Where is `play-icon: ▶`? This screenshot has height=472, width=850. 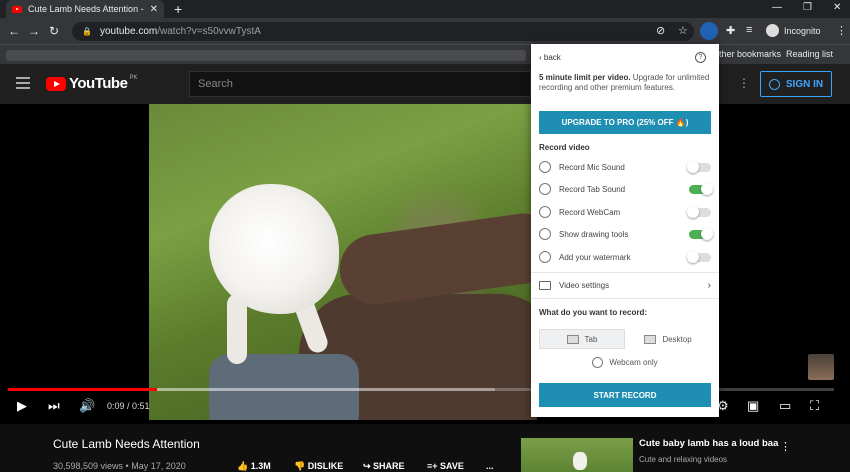
play-icon: ▶ is located at coordinates (22, 406).